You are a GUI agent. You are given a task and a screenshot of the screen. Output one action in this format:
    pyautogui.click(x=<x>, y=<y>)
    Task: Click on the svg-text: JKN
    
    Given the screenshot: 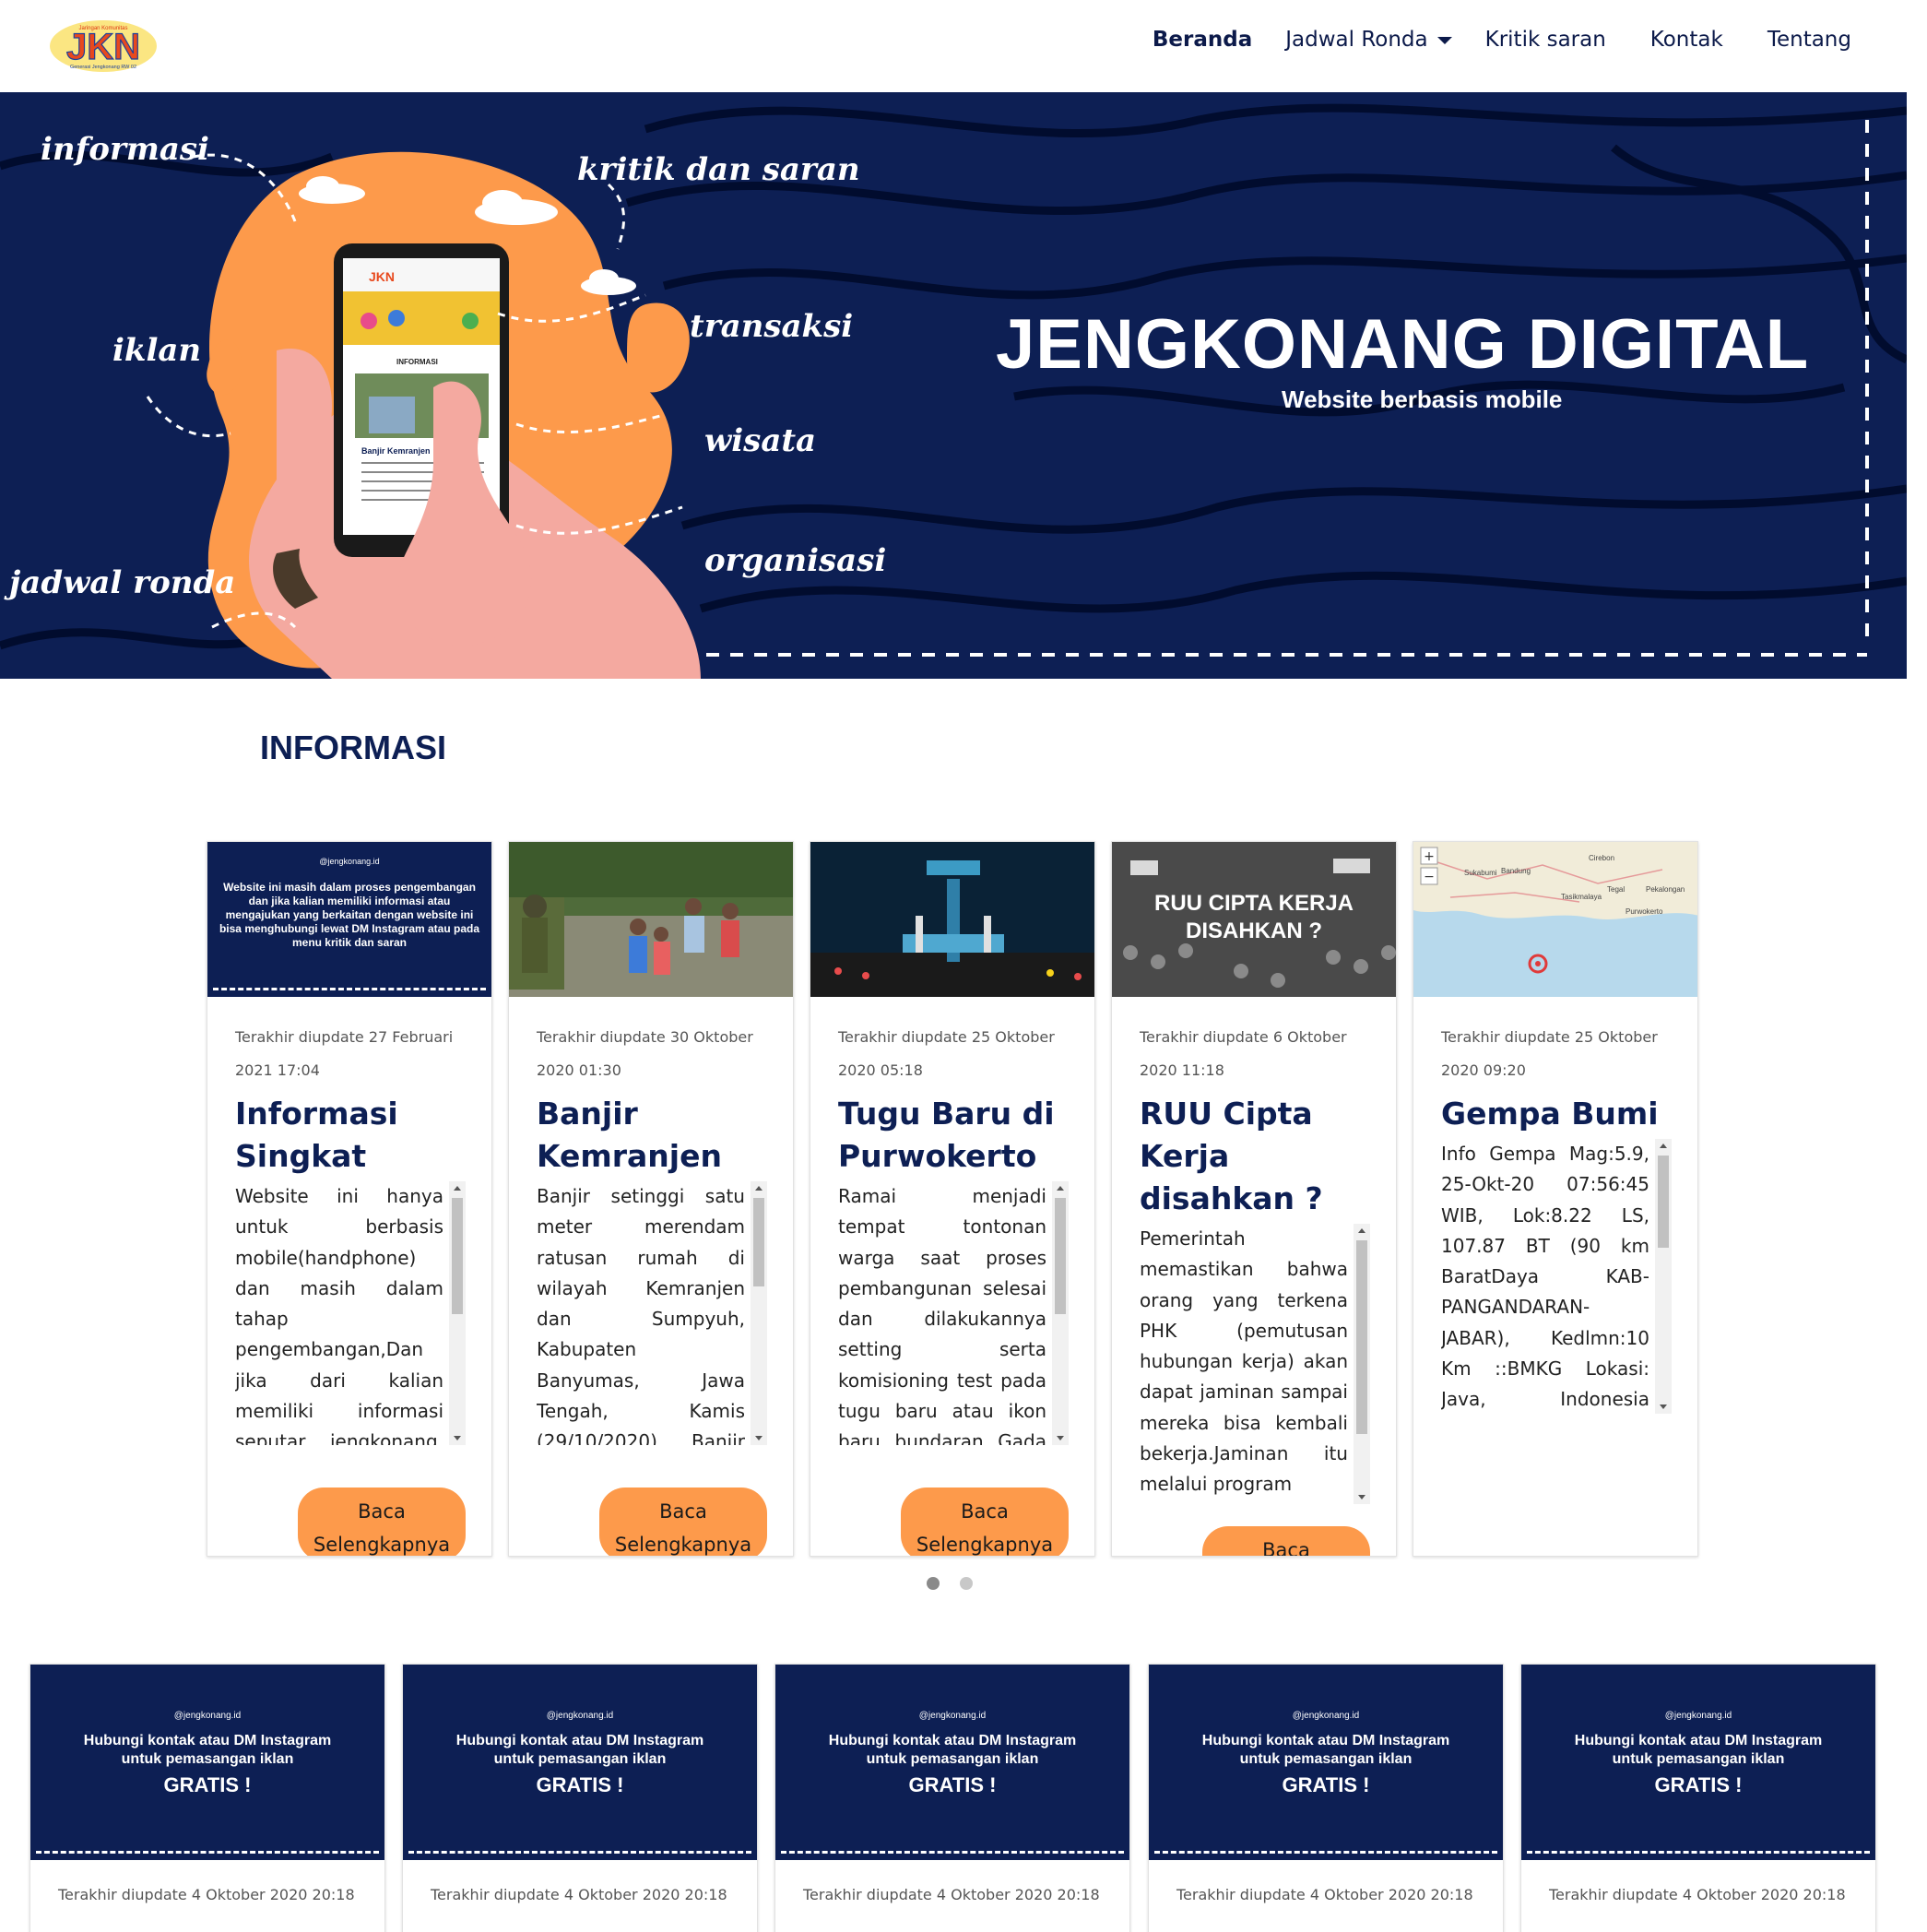 What is the action you would take?
    pyautogui.click(x=382, y=276)
    